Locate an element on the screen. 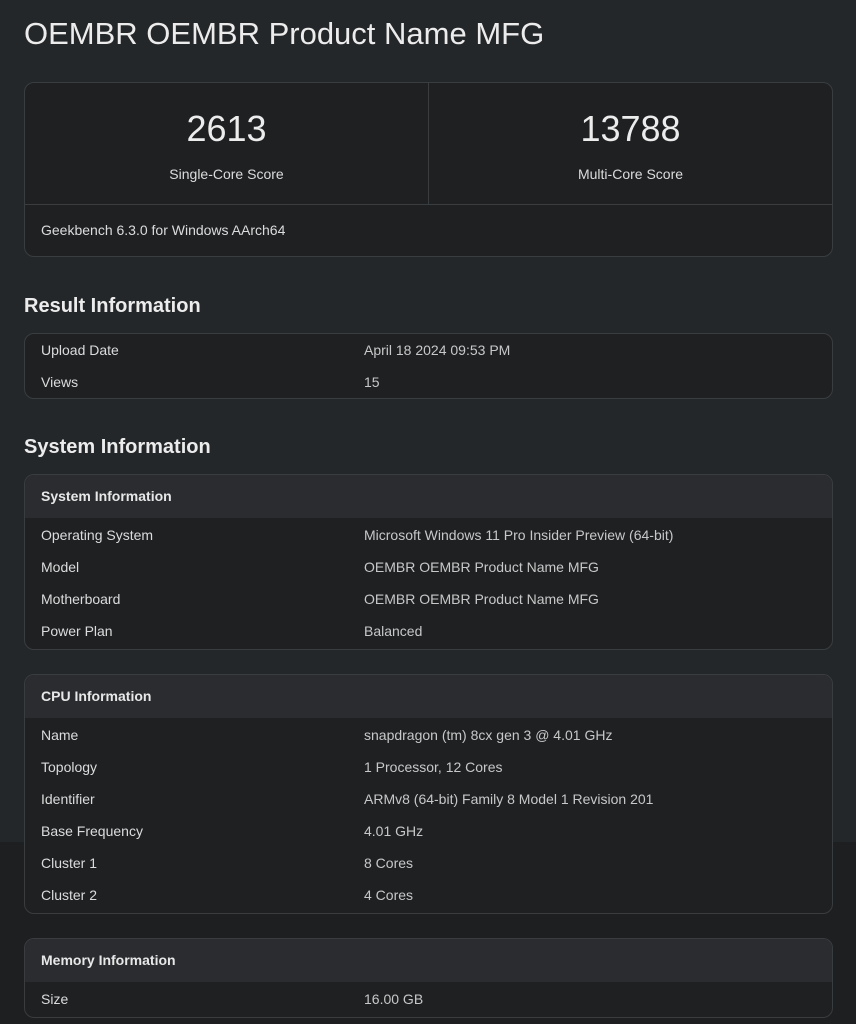  row-value: 1 Processor, 12 Cores is located at coordinates (433, 767).